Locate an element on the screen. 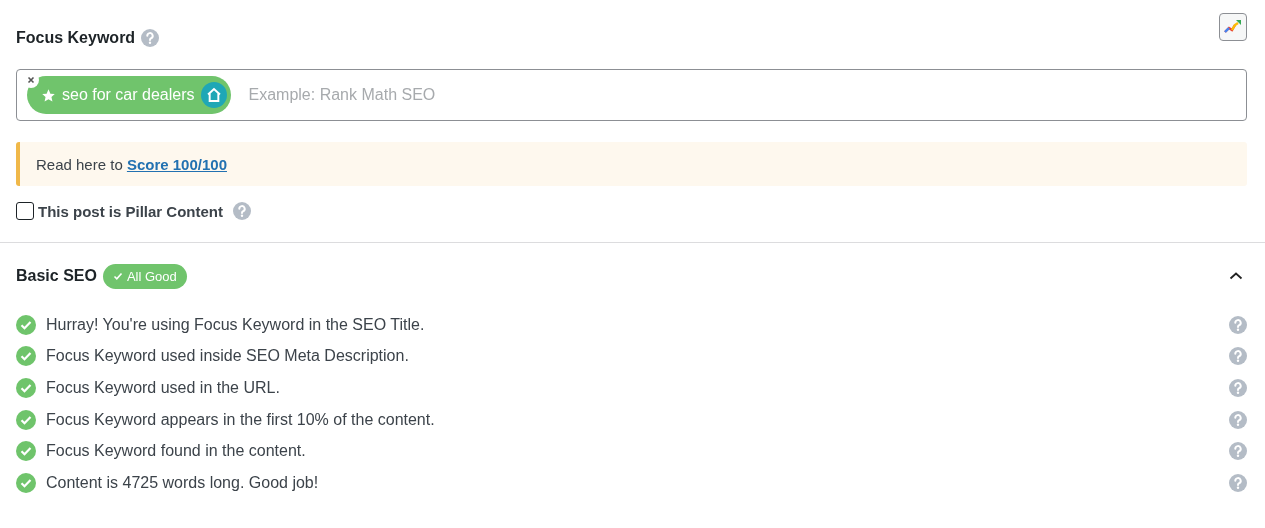 This screenshot has width=1265, height=528. check-text: Focus Keyword used in the URL. is located at coordinates (163, 388).